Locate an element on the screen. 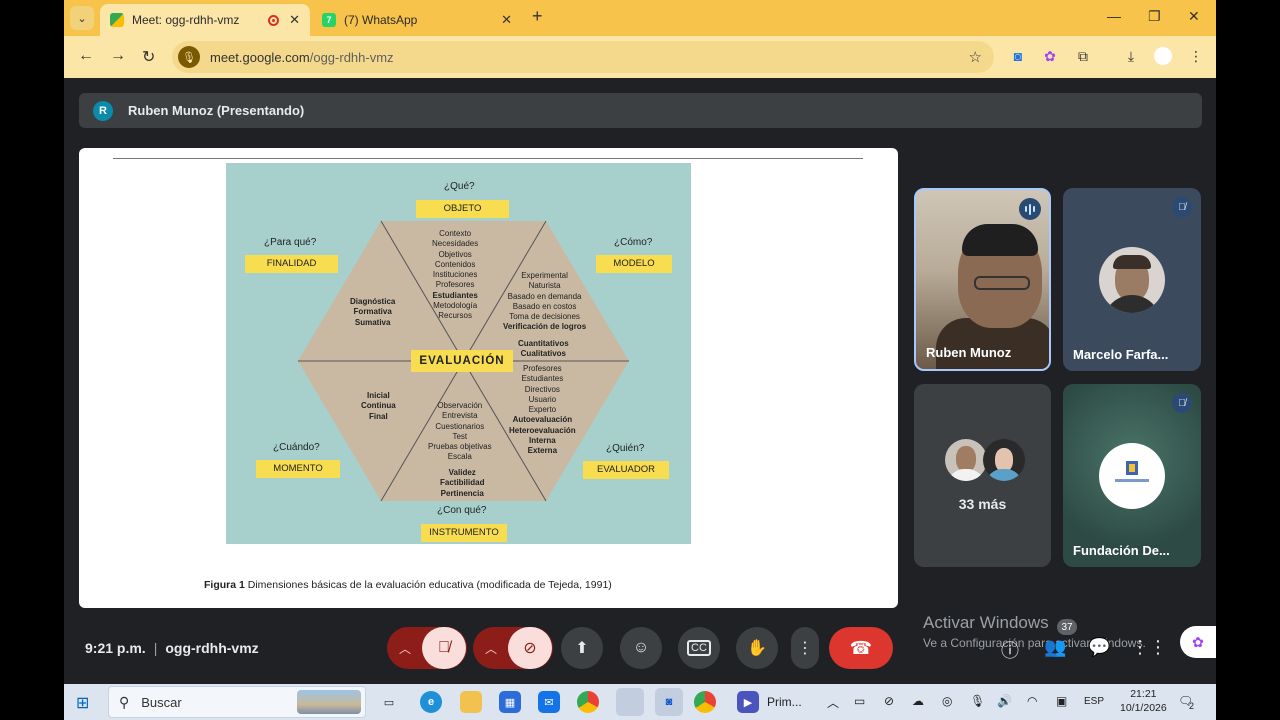  people-icon: 👥 is located at coordinates (1055, 647).